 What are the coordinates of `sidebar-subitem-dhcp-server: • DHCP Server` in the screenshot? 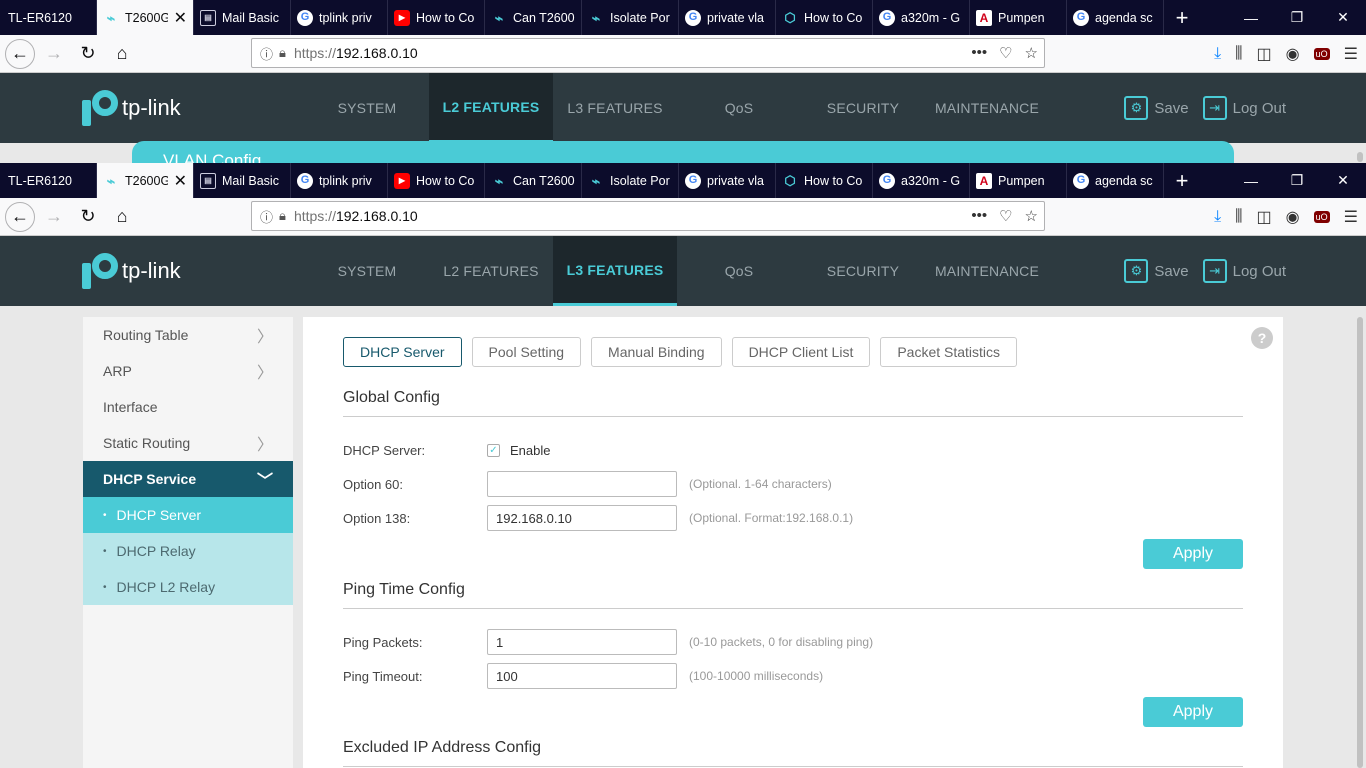 It's located at (188, 515).